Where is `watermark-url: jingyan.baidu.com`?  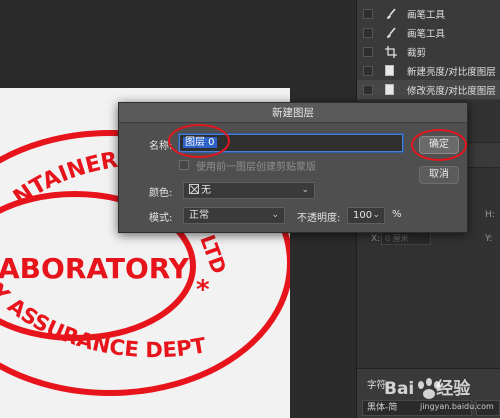
watermark-url: jingyan.baidu.com is located at coordinates (457, 406).